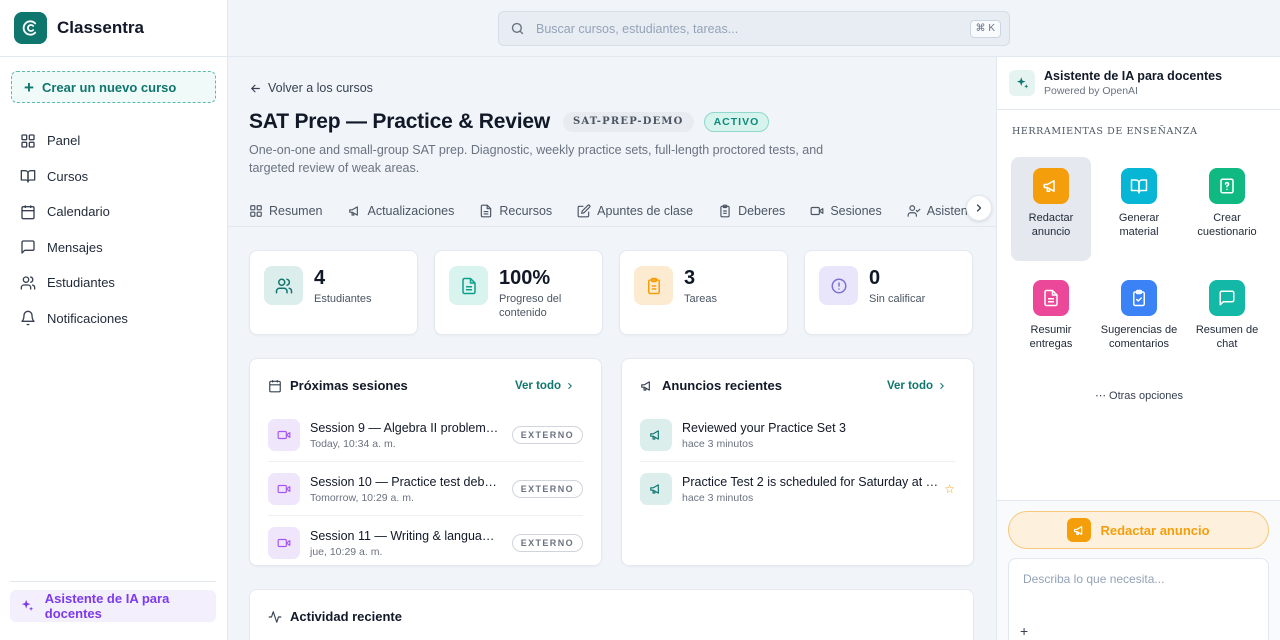 This screenshot has width=1280, height=640. I want to click on stat-value: 0, so click(875, 278).